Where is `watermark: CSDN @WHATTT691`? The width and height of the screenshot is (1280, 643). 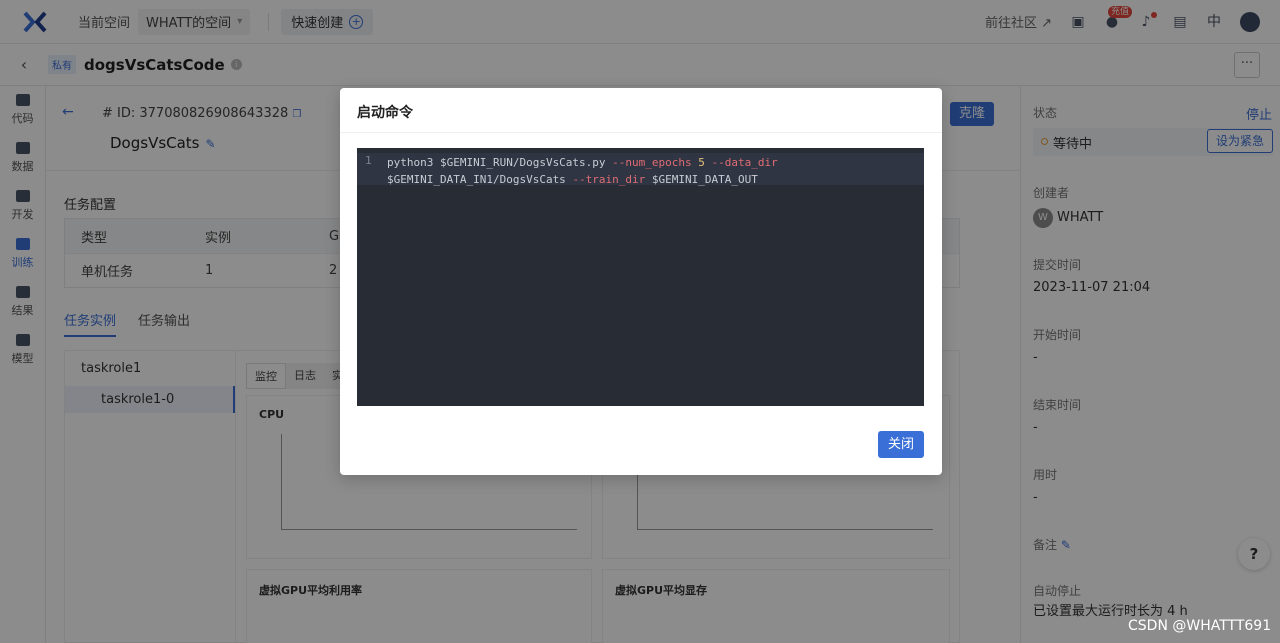
watermark: CSDN @WHATTT691 is located at coordinates (1200, 626).